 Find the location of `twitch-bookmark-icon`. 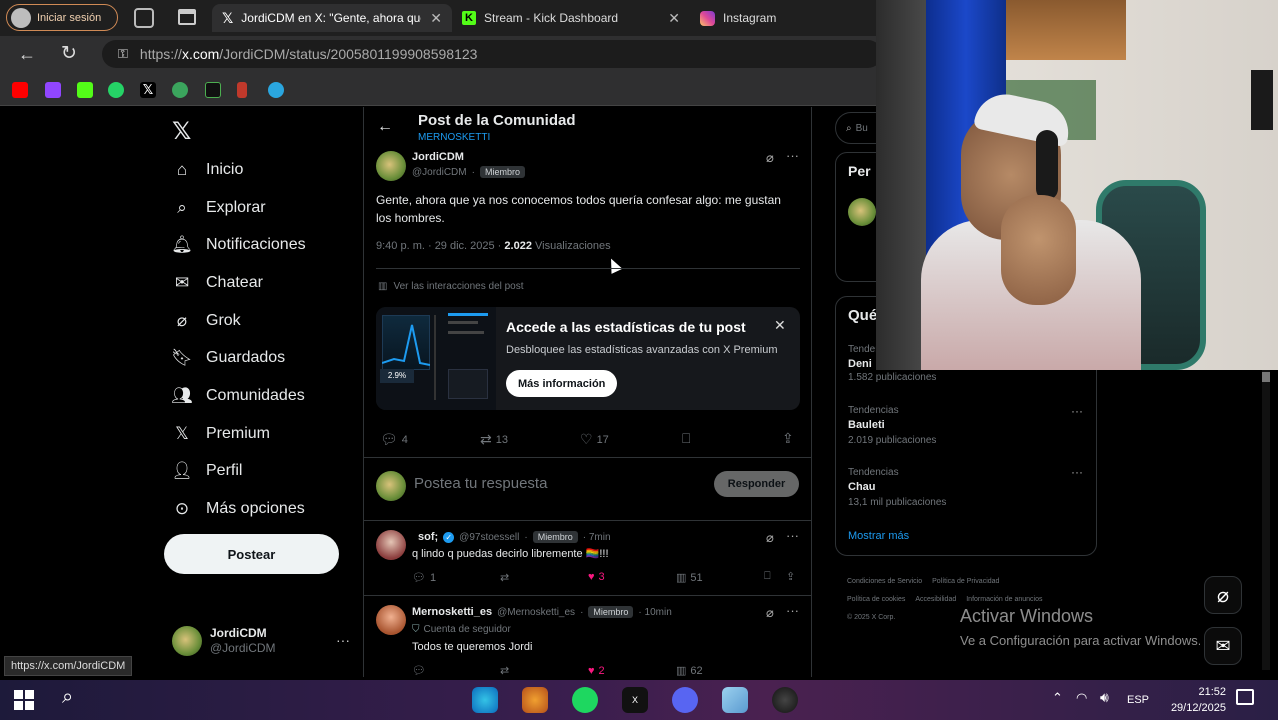

twitch-bookmark-icon is located at coordinates (53, 90).